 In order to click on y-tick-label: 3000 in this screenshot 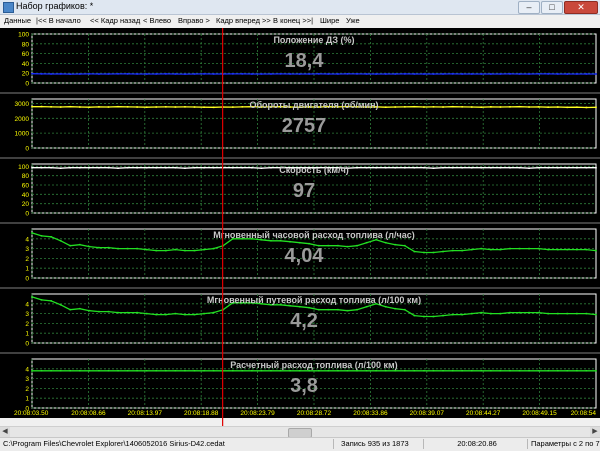, I will do `click(22, 104)`.